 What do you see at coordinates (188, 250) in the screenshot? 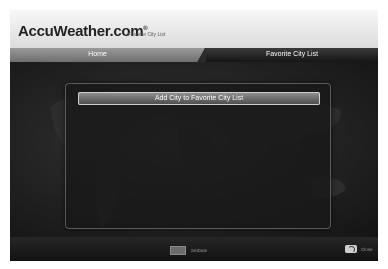
I see `setdate-hint: SetDate` at bounding box center [188, 250].